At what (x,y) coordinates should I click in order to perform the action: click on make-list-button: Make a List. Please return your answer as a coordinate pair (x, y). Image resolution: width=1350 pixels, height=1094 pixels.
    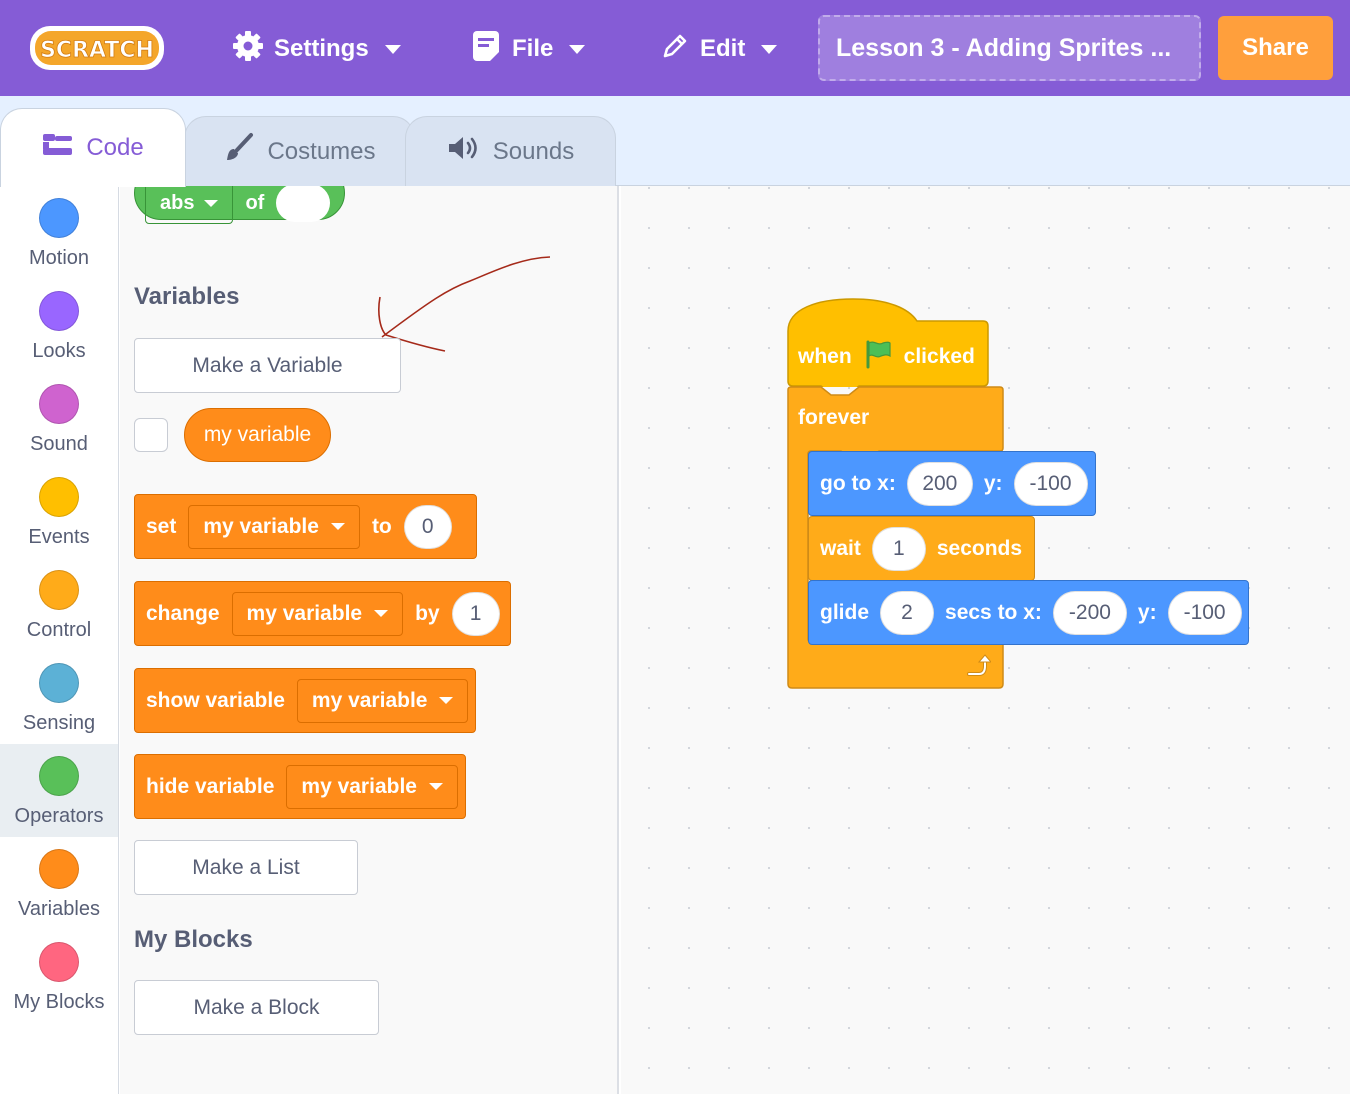
    Looking at the image, I should click on (246, 867).